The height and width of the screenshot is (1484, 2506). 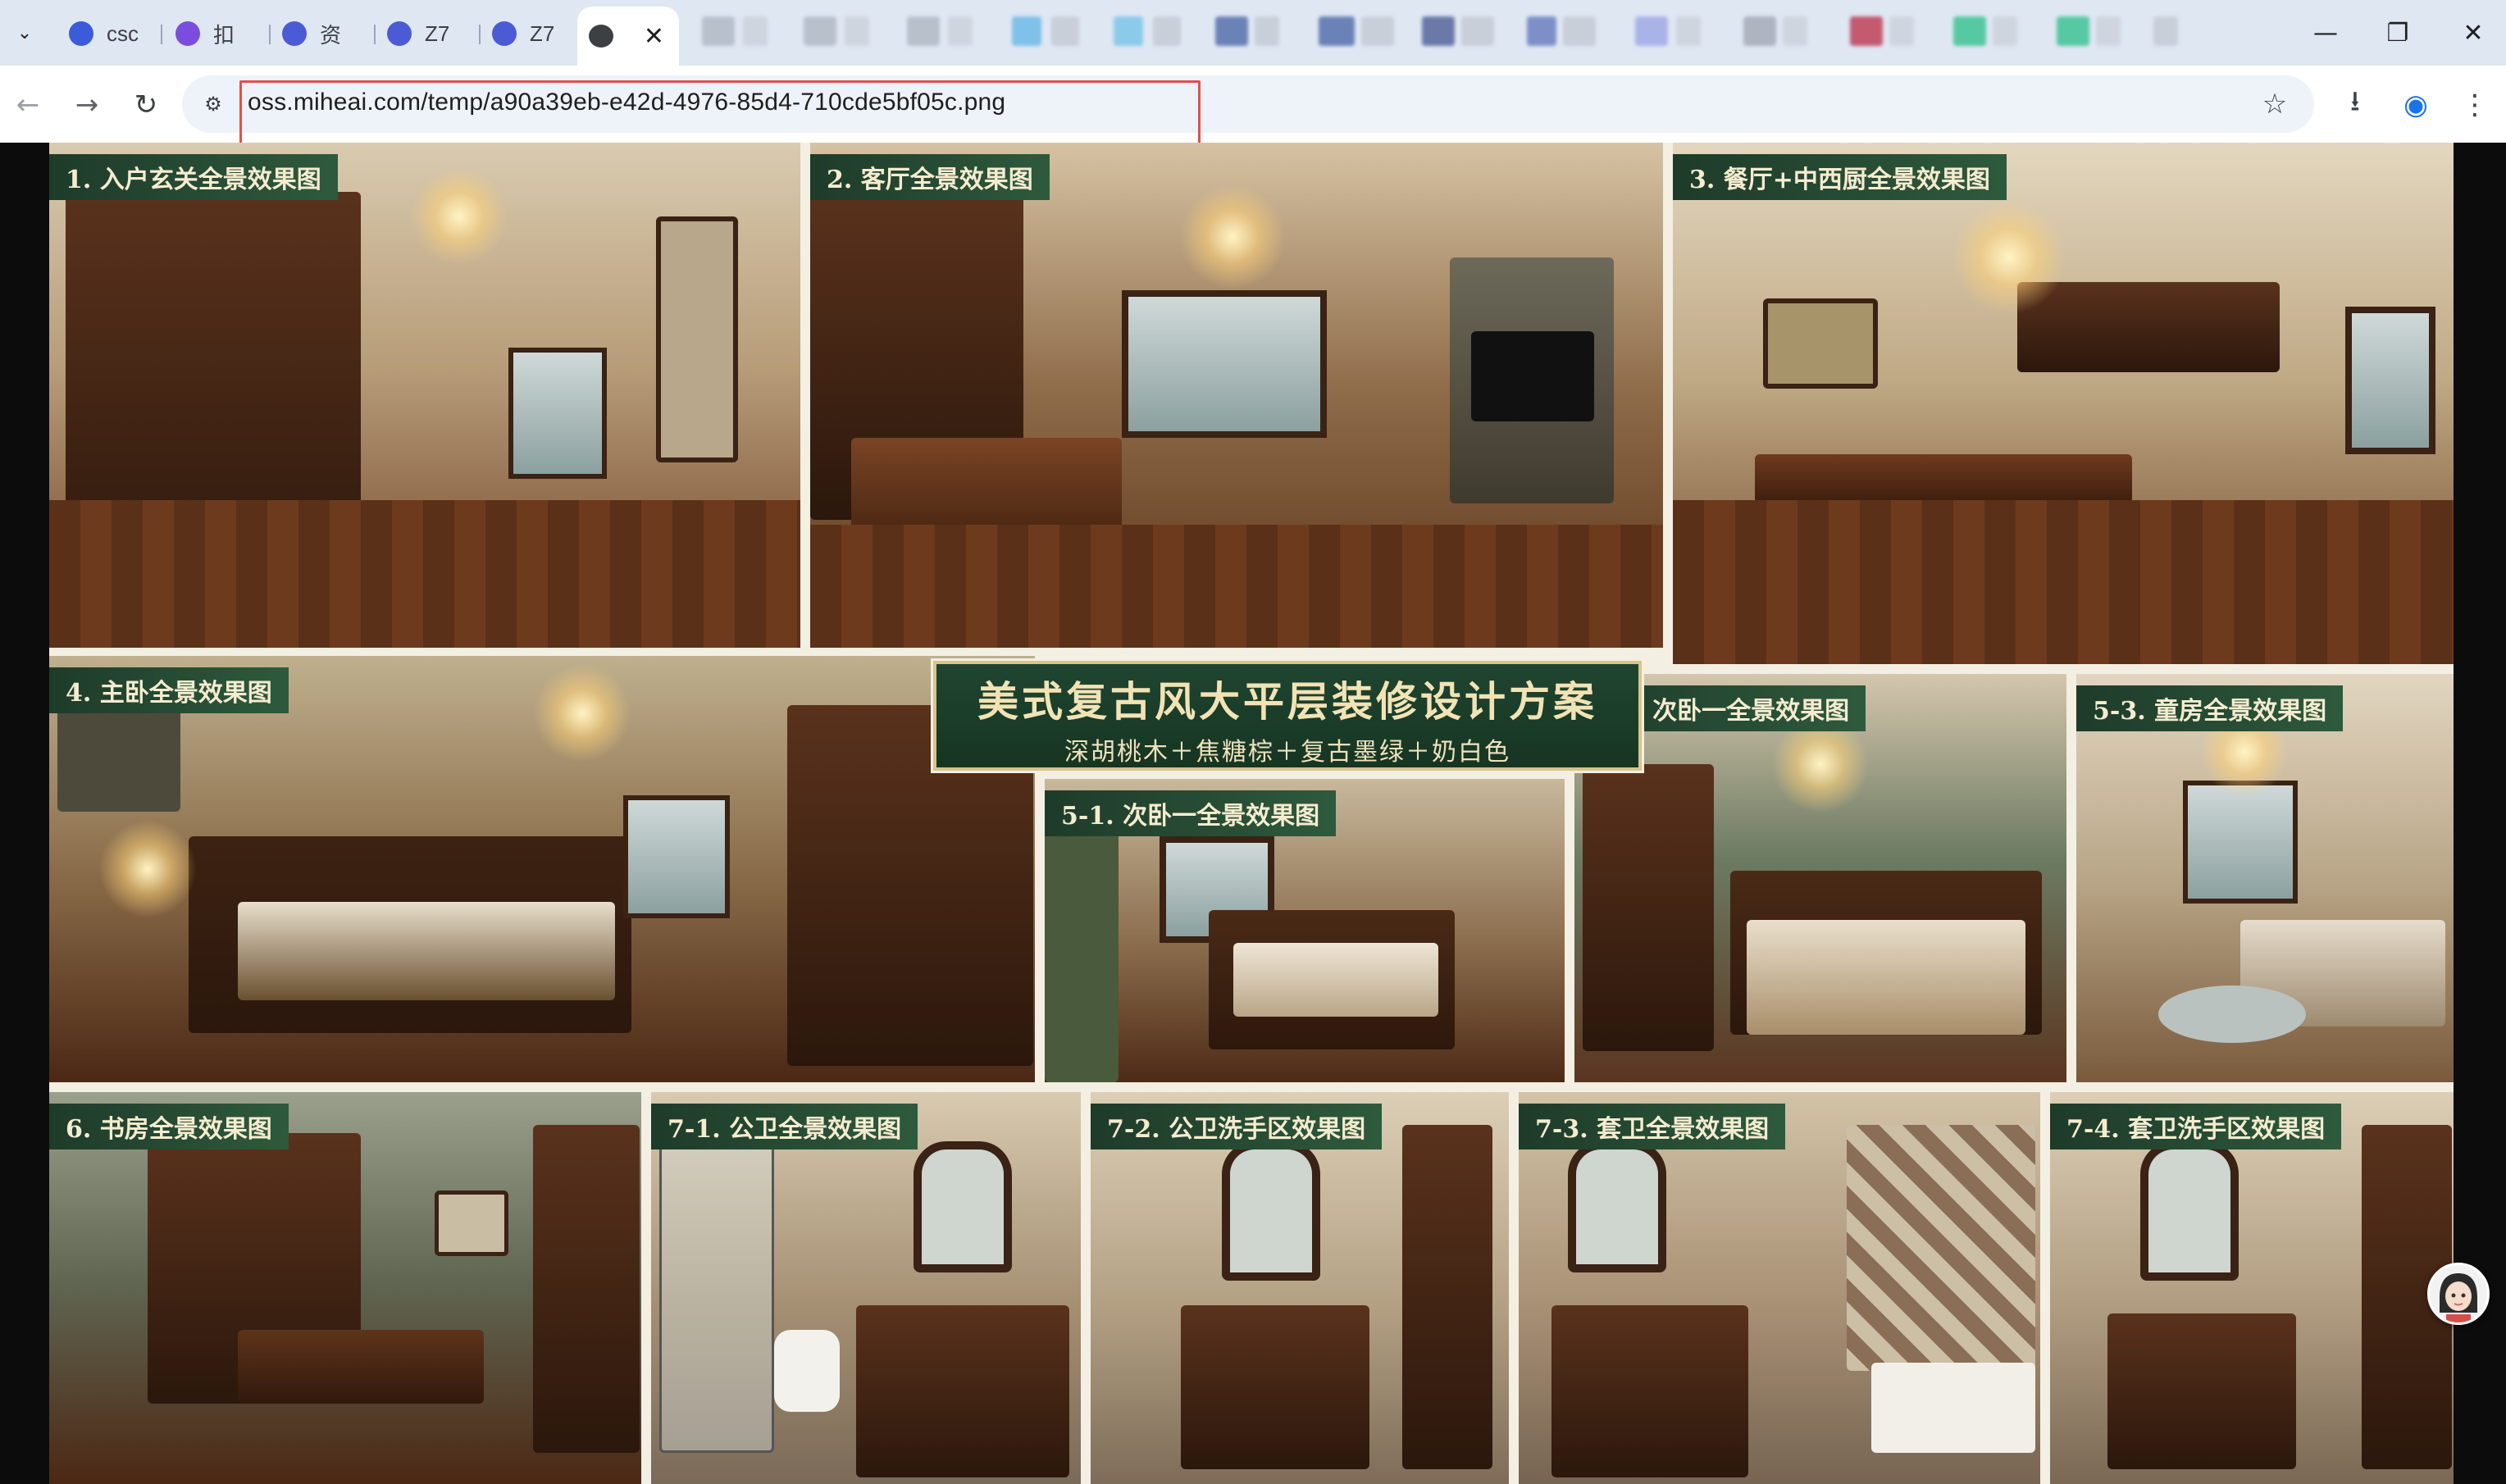 What do you see at coordinates (193, 177) in the screenshot?
I see `panel-label: 1. 入户玄关全景效果图` at bounding box center [193, 177].